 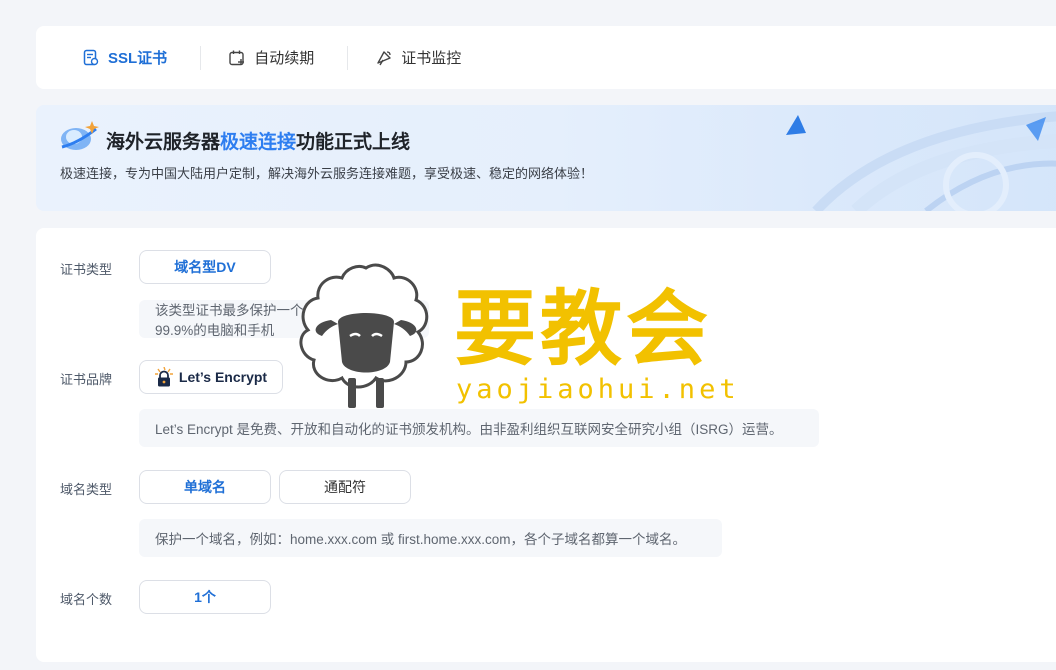 I want to click on domain-type-label: 域名类型, so click(x=86, y=489).